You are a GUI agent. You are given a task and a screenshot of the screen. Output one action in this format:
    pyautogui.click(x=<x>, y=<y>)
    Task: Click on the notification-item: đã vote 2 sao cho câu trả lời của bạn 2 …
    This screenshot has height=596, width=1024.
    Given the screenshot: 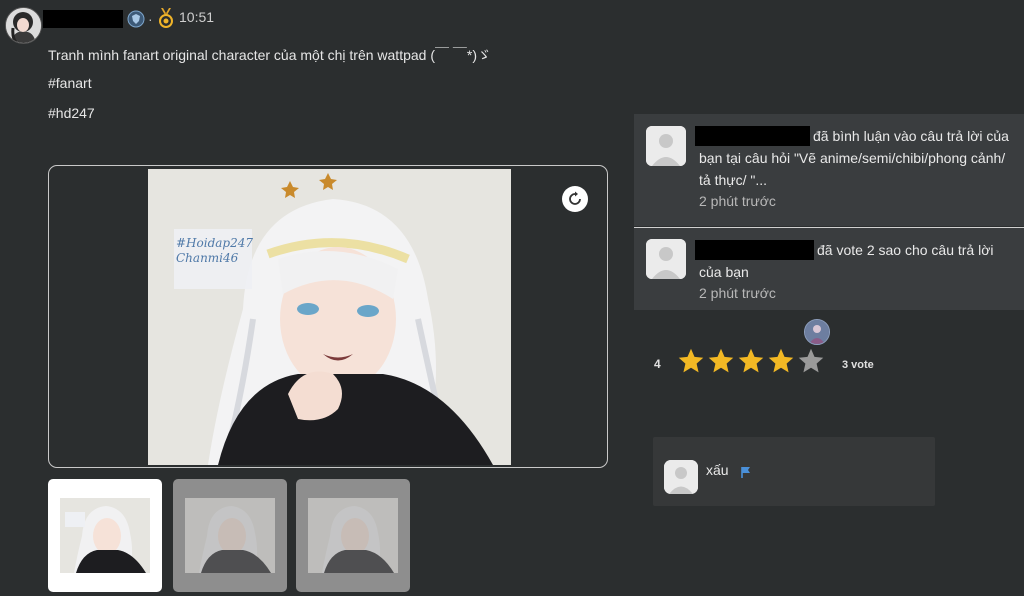 What is the action you would take?
    pyautogui.click(x=829, y=269)
    